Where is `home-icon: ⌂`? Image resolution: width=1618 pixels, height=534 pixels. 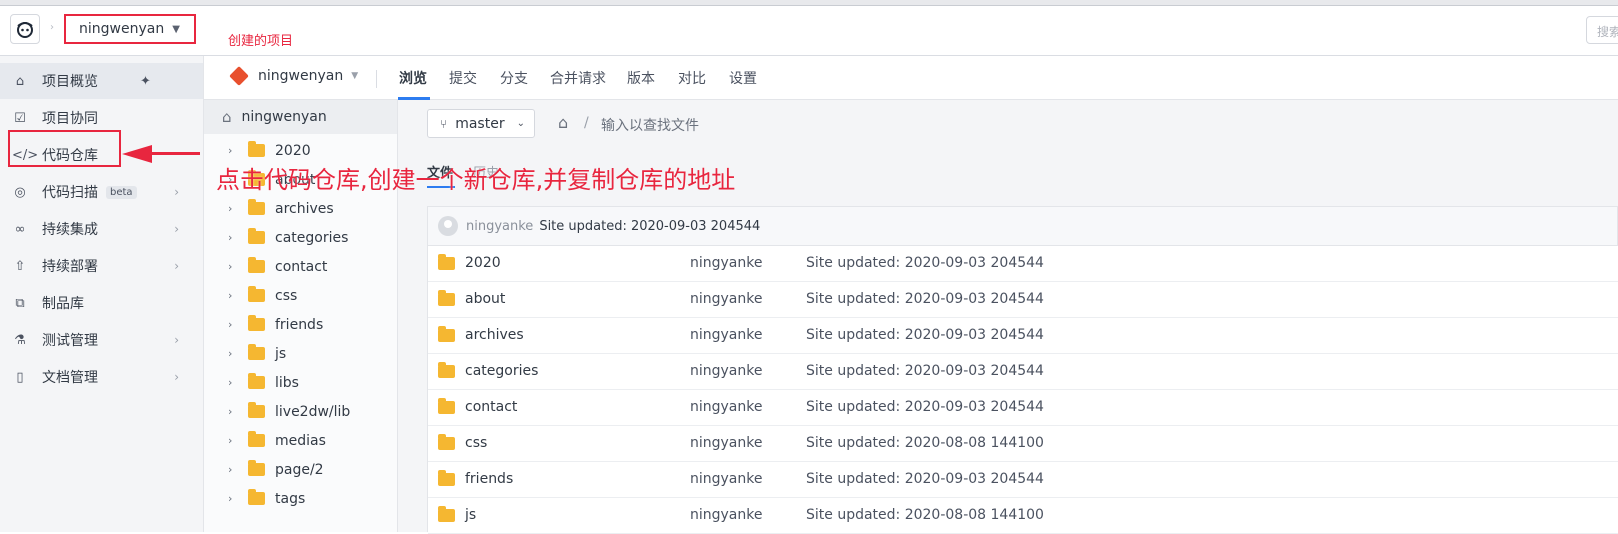
home-icon: ⌂ is located at coordinates (563, 122).